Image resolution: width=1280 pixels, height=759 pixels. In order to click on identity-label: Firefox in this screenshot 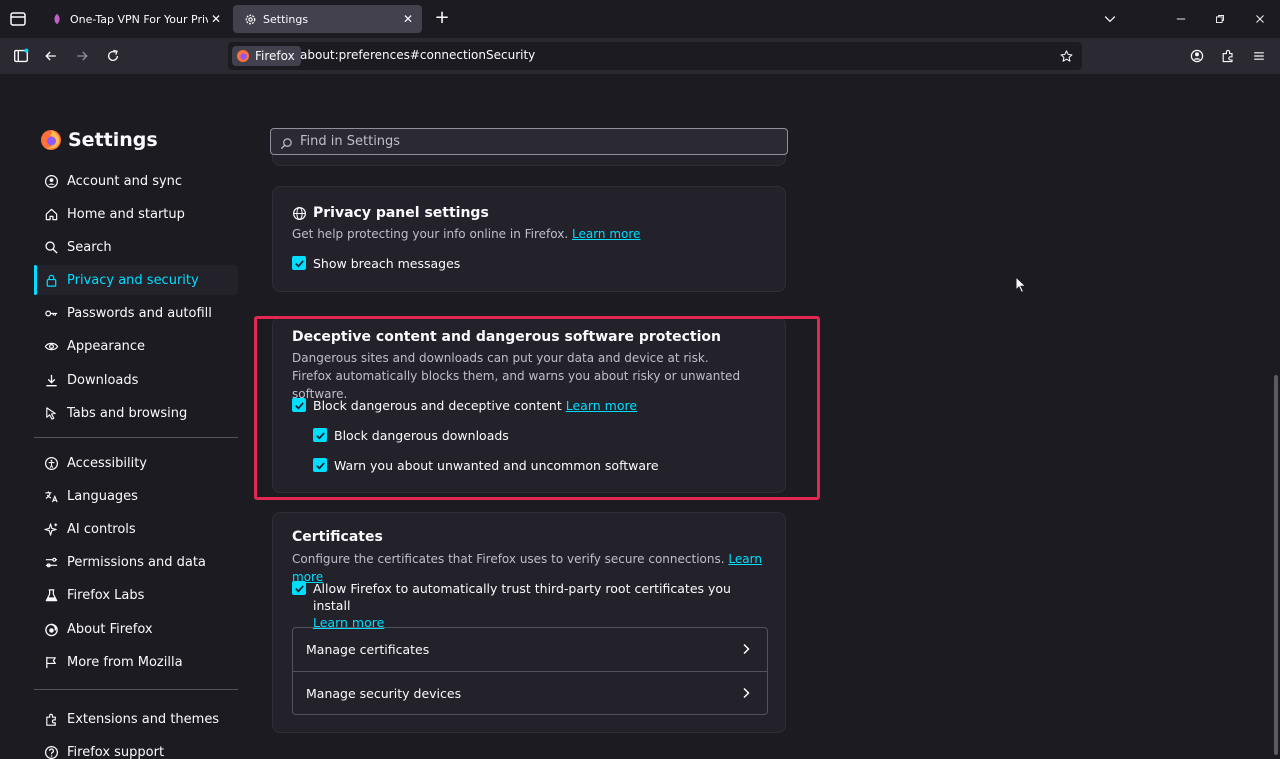, I will do `click(275, 56)`.